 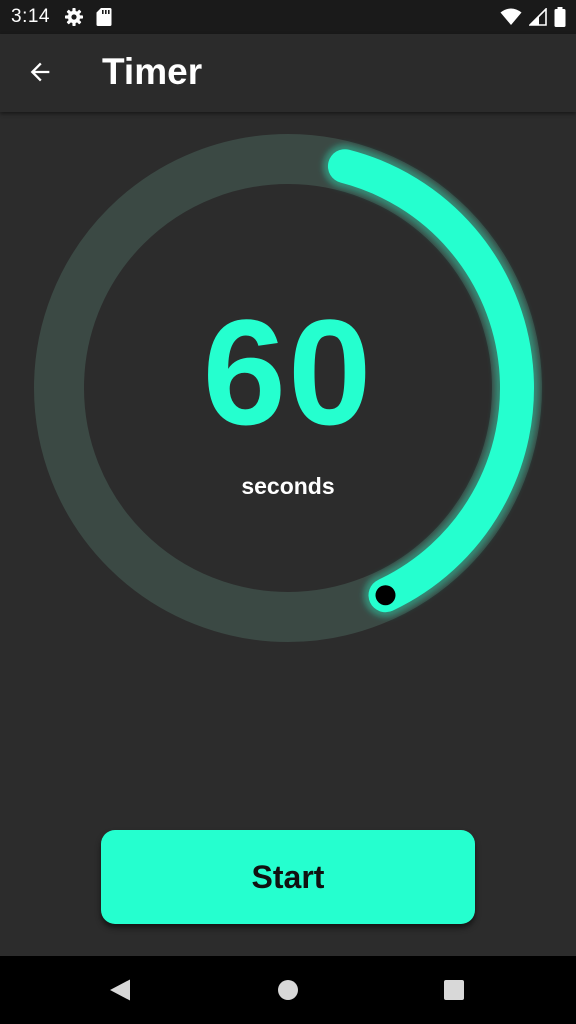 I want to click on cell-signal-icon, so click(x=537, y=19).